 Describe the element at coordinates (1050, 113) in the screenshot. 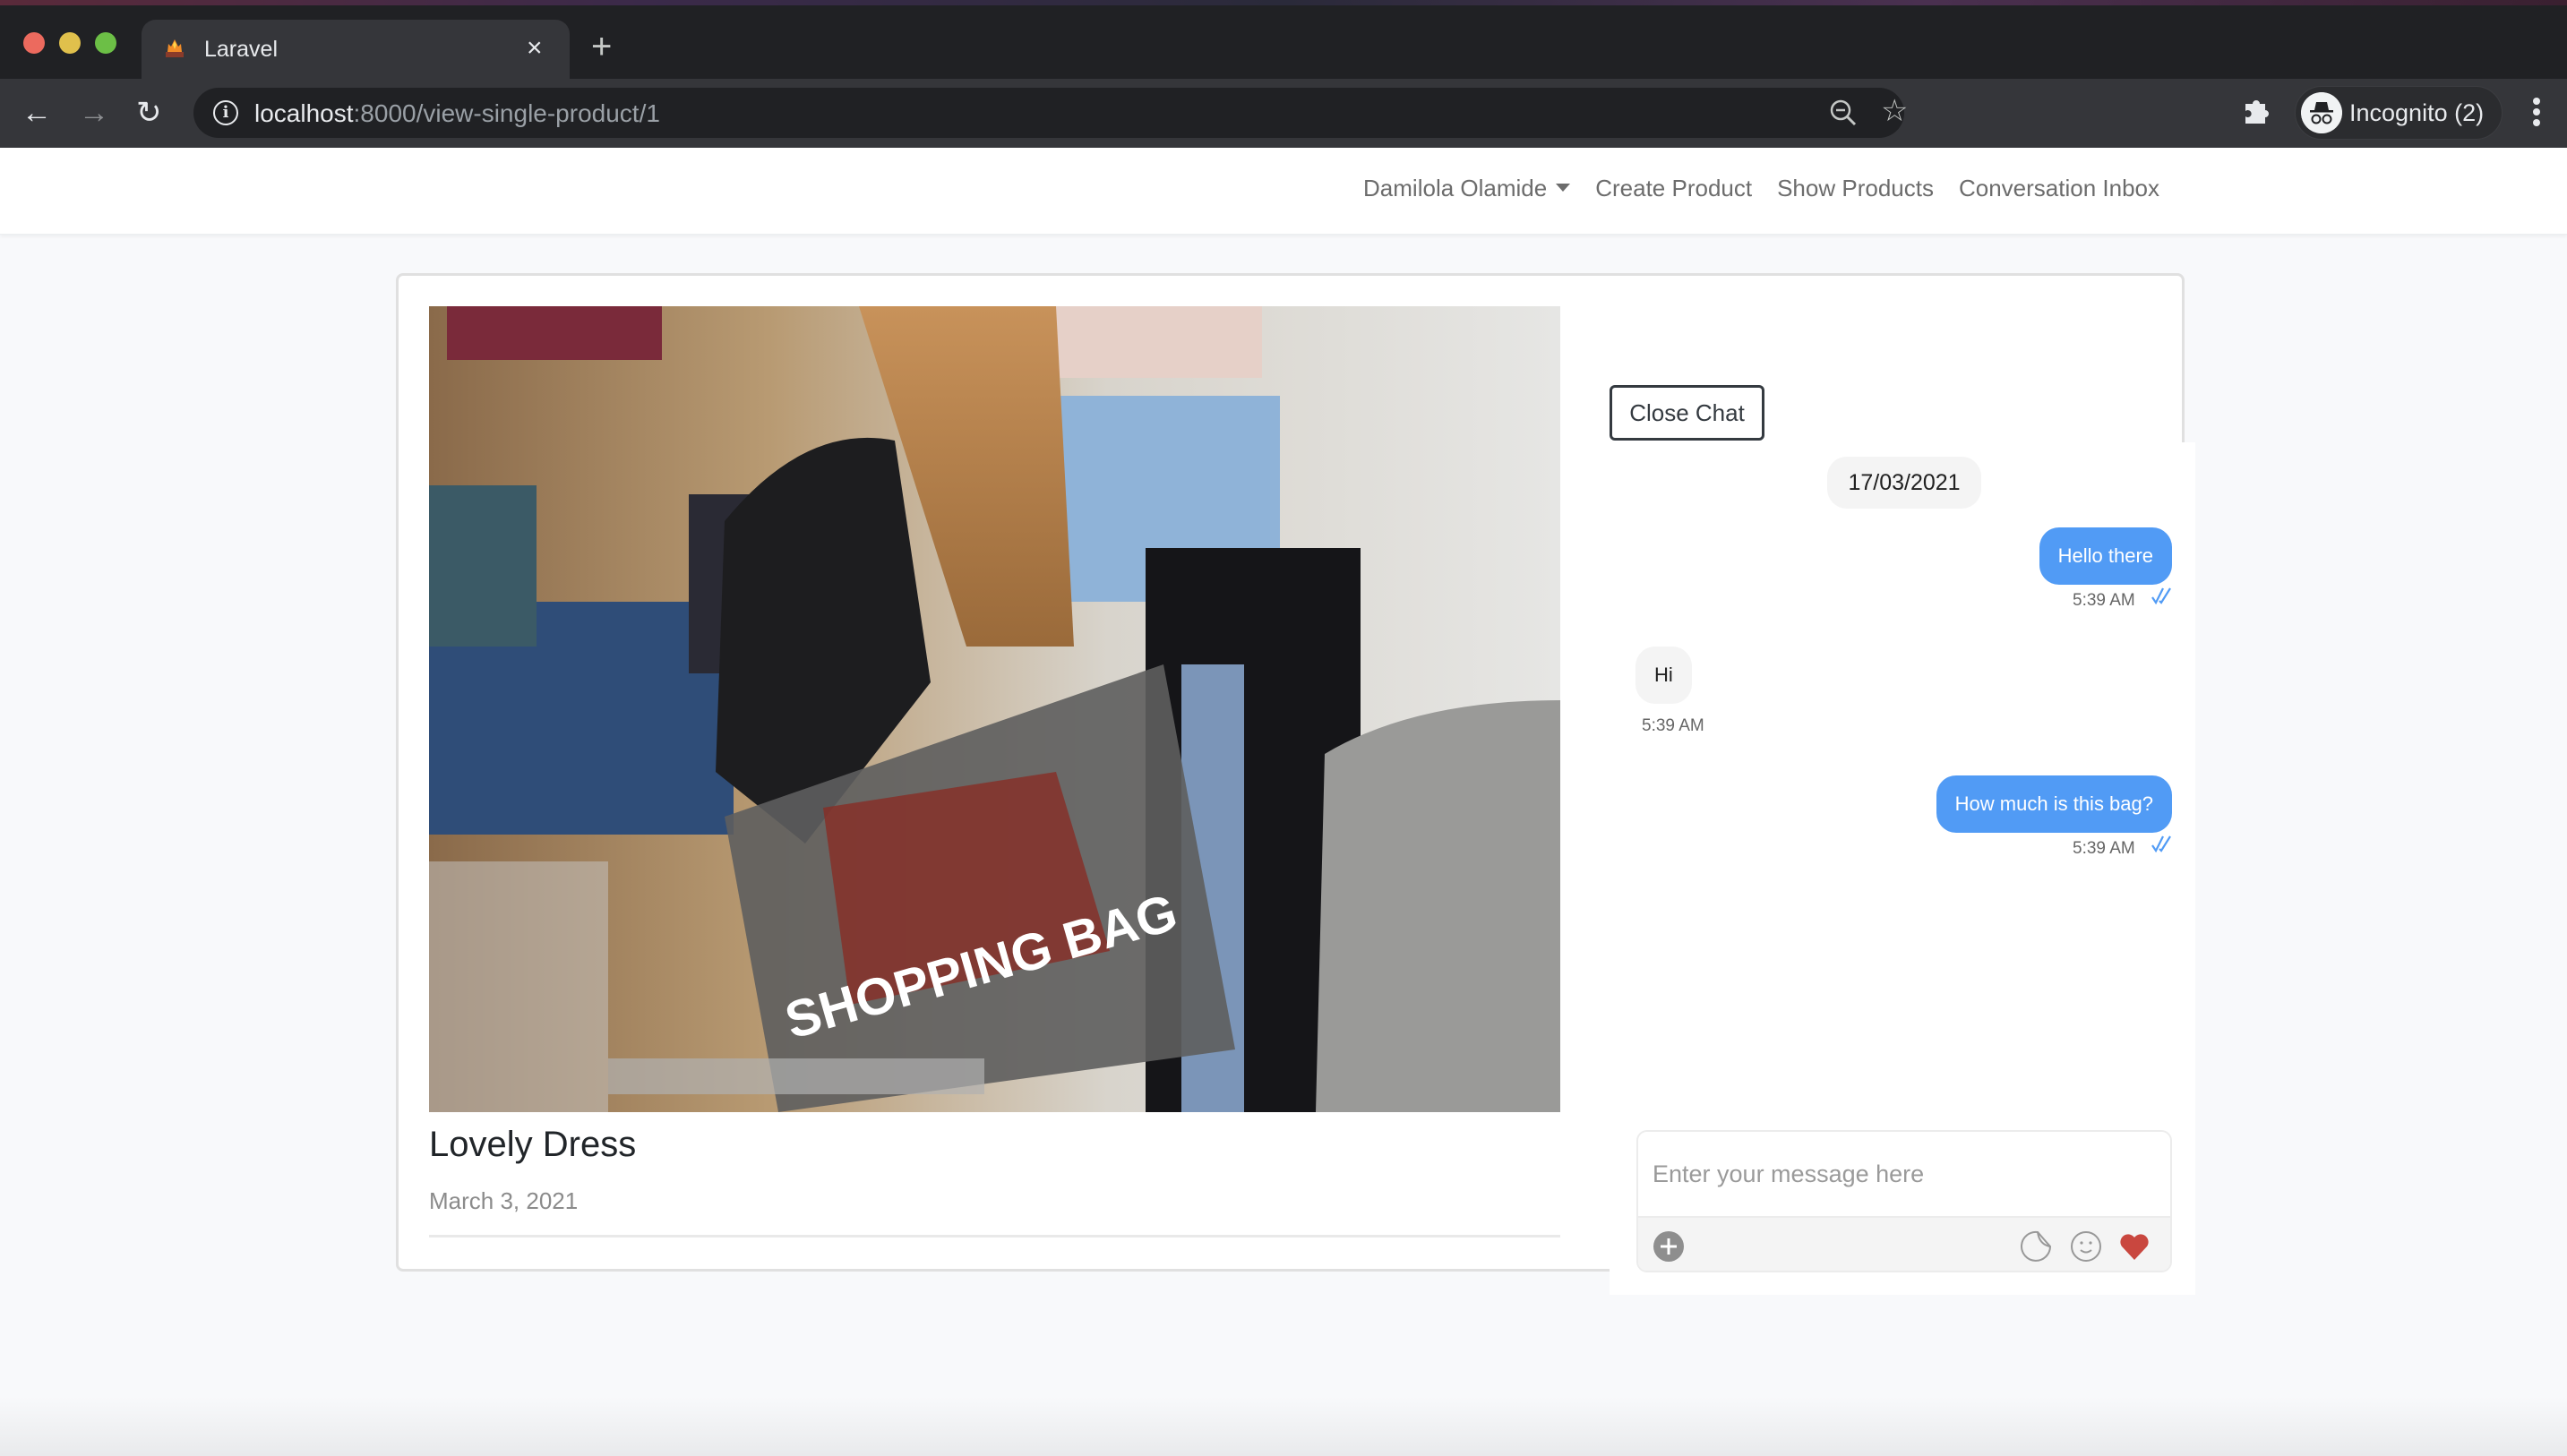

I see `address-bar: i localhost:8000/view-single-product/1 ☆` at that location.